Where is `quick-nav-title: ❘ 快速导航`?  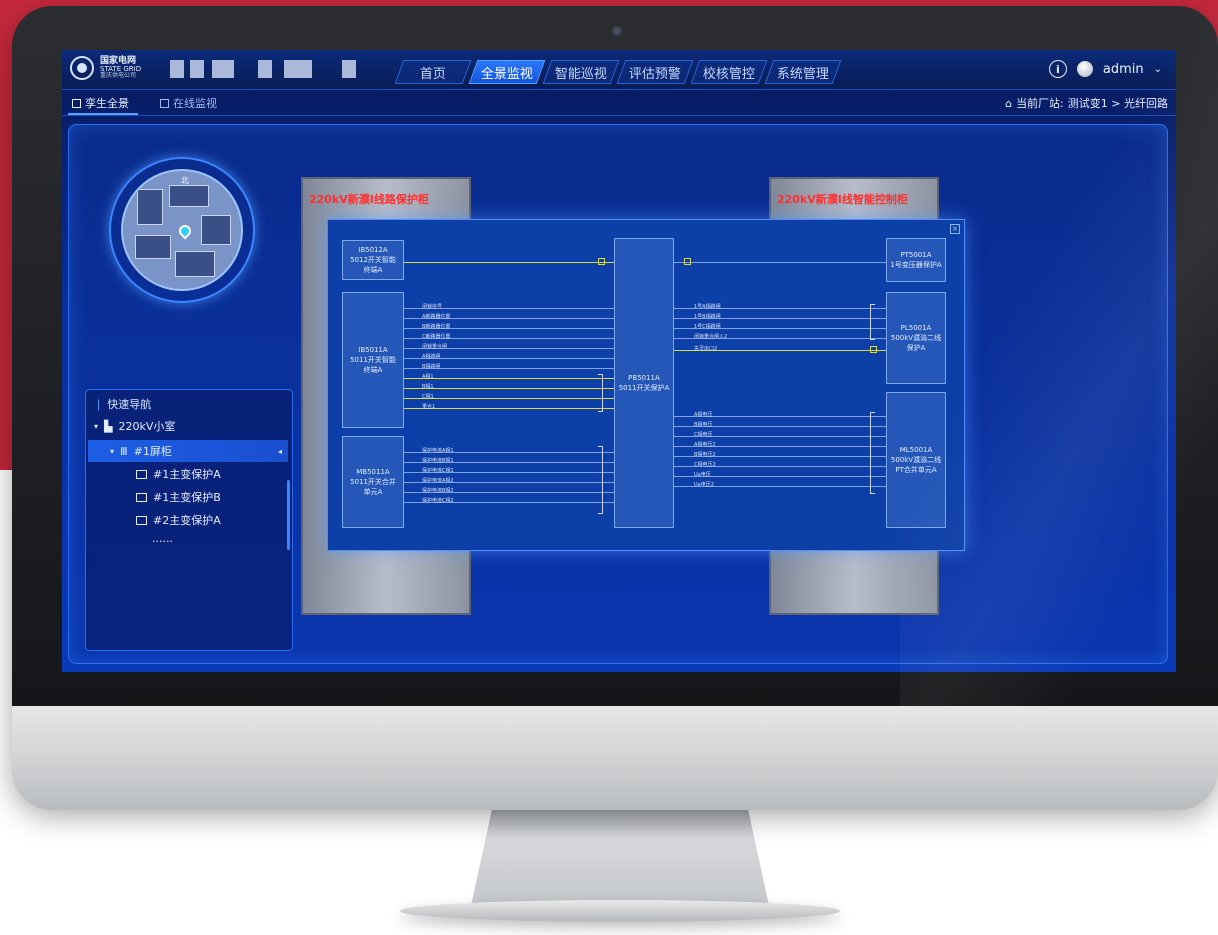
quick-nav-title: ❘ 快速导航 is located at coordinates (123, 404).